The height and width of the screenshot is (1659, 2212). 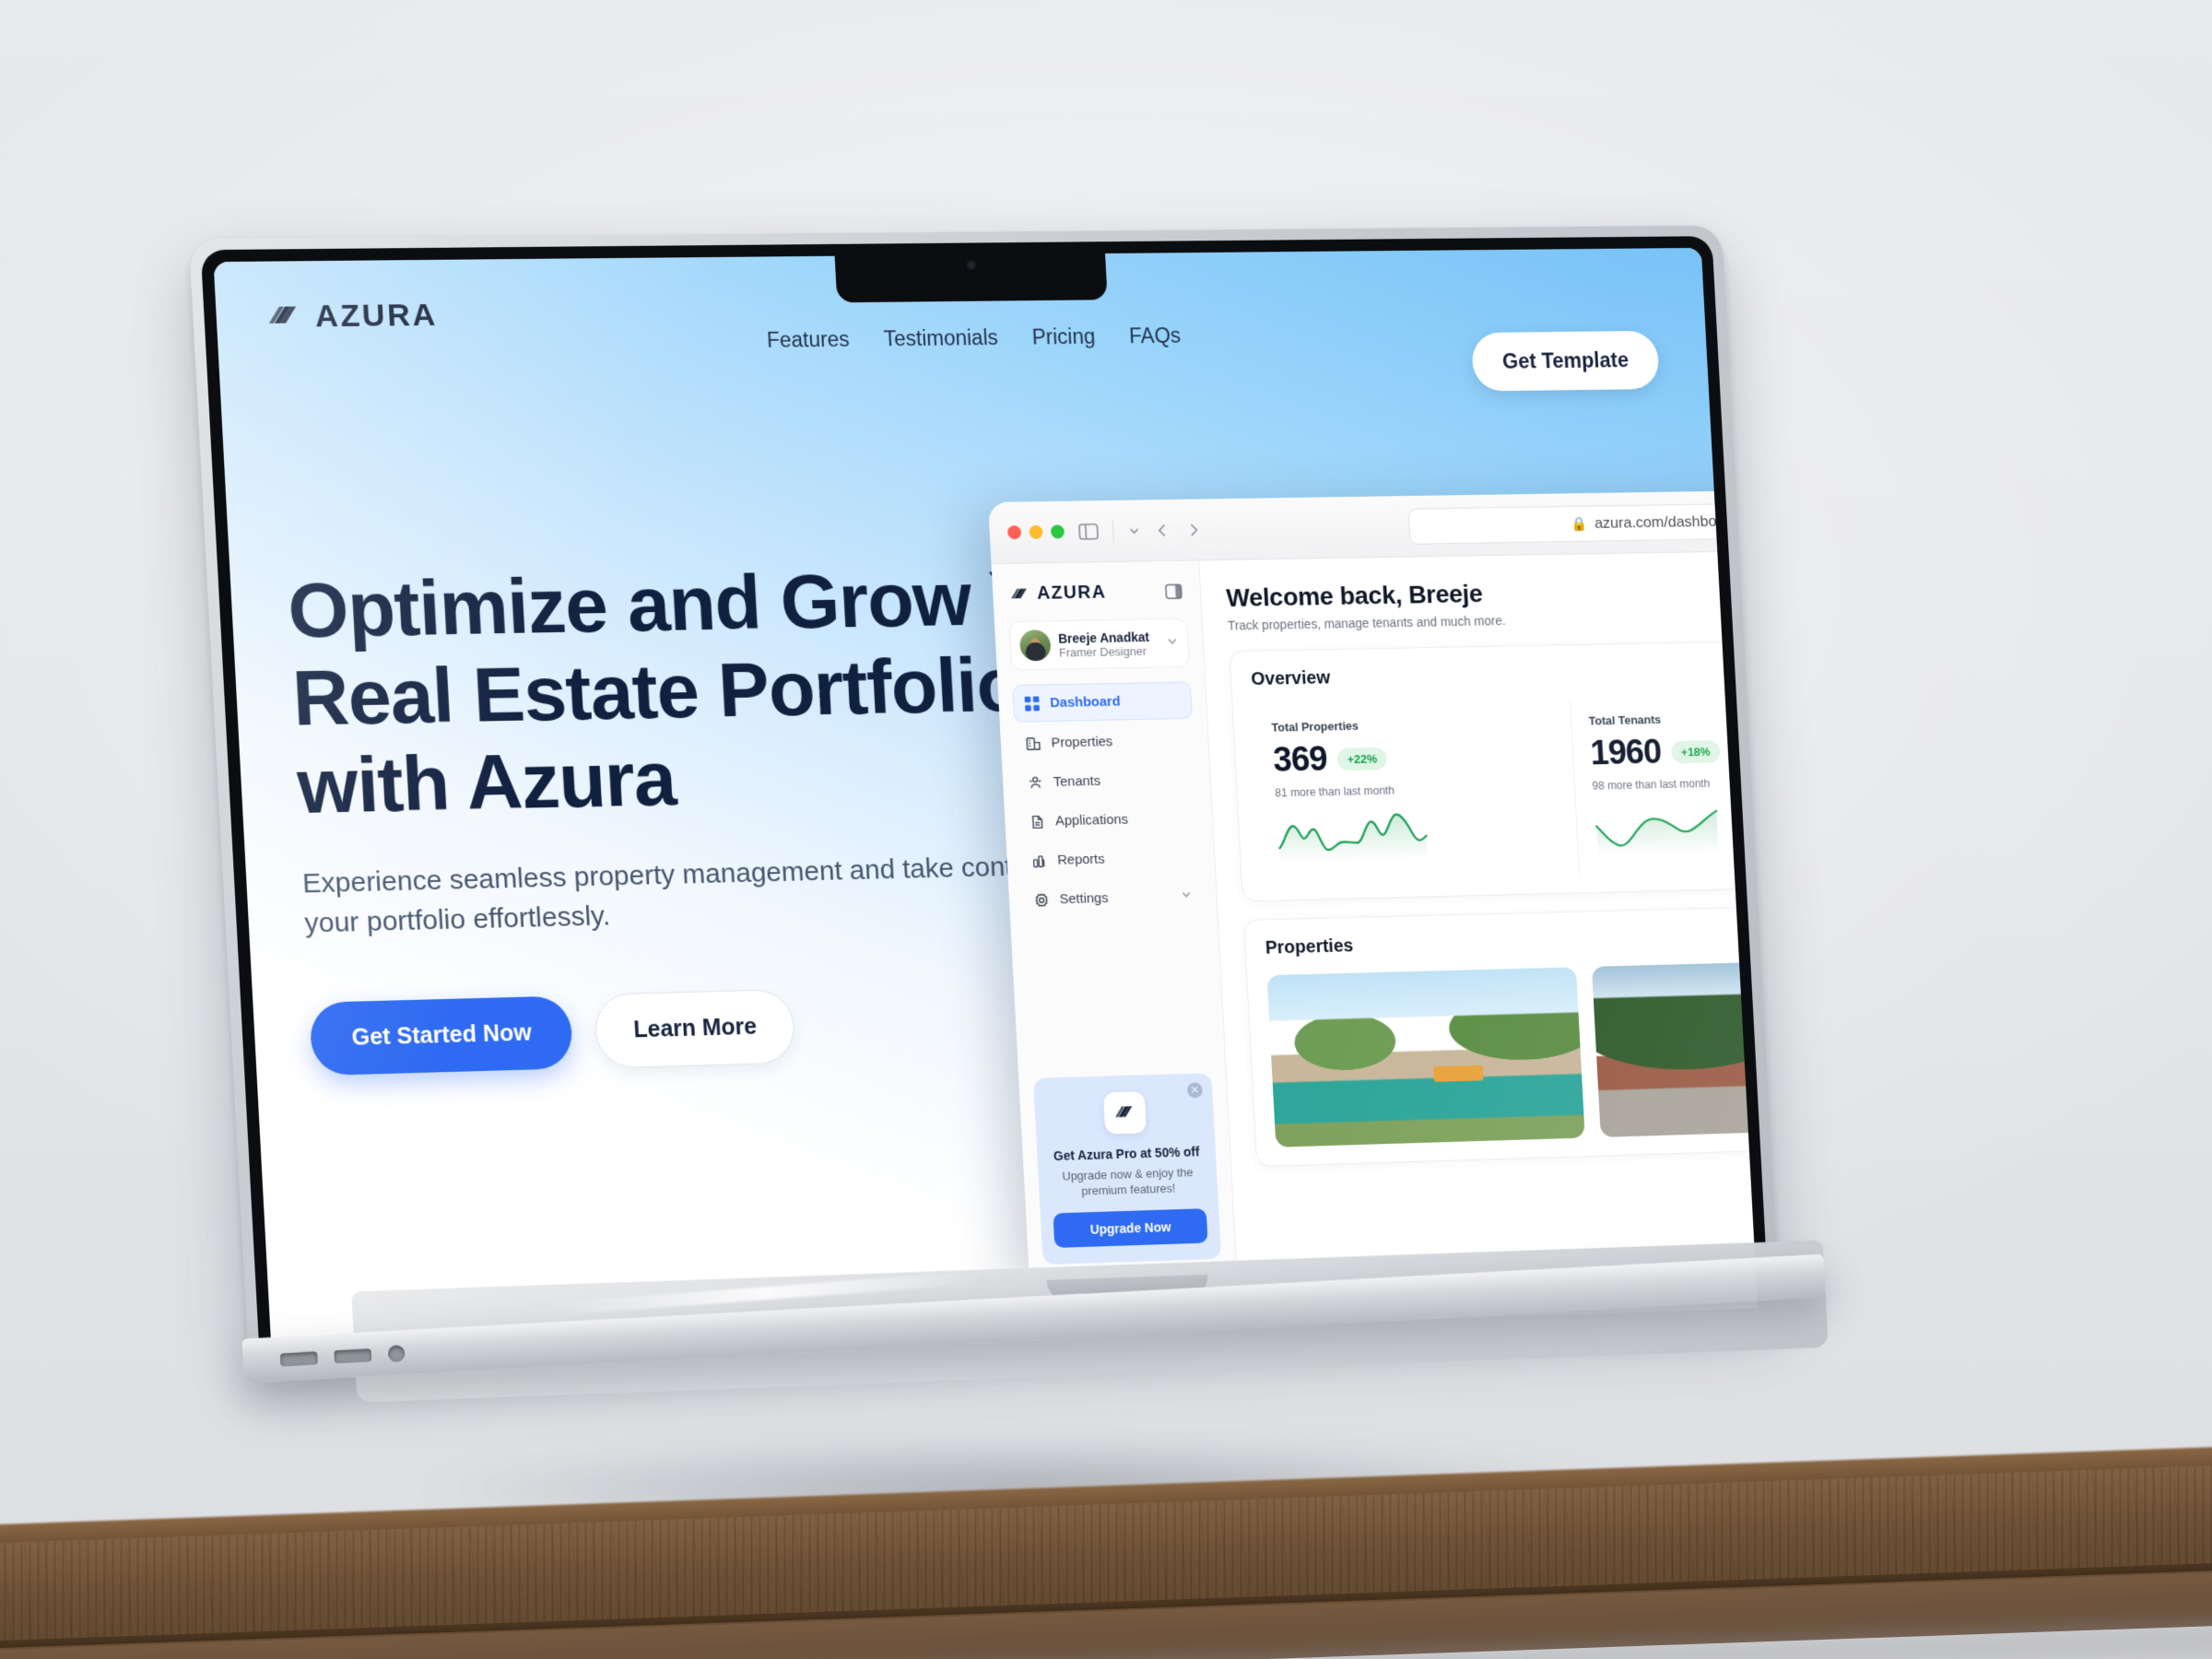 What do you see at coordinates (1071, 593) in the screenshot?
I see `sidebar-brand-name: AZURA` at bounding box center [1071, 593].